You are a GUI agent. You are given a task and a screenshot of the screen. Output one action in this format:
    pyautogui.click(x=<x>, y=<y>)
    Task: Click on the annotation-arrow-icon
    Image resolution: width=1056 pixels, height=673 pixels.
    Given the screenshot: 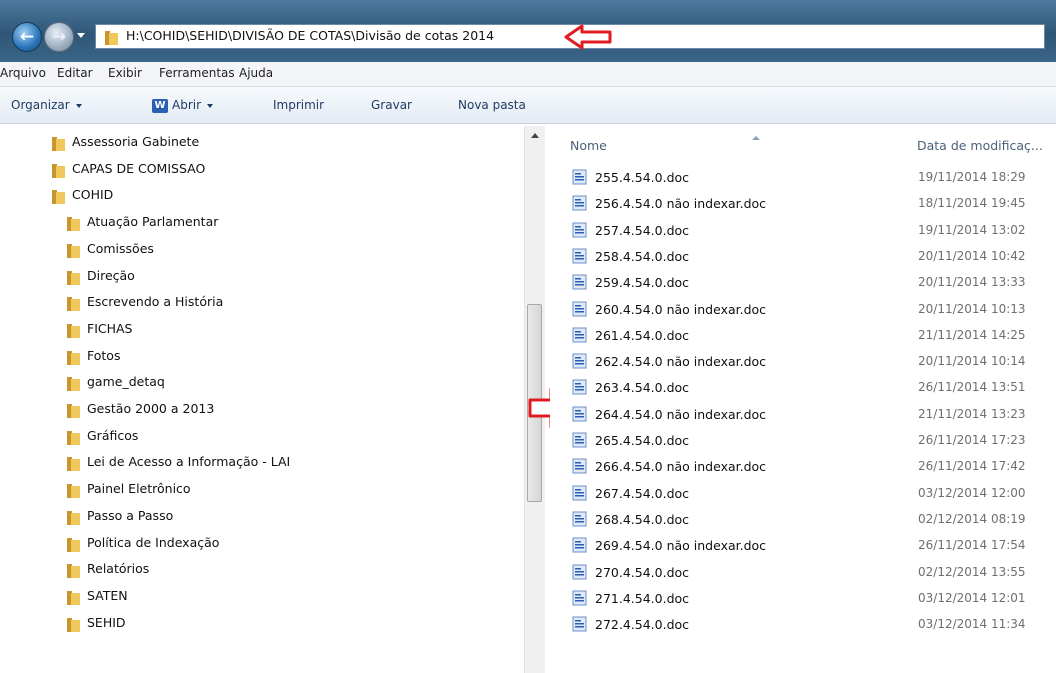 What is the action you would take?
    pyautogui.click(x=588, y=37)
    